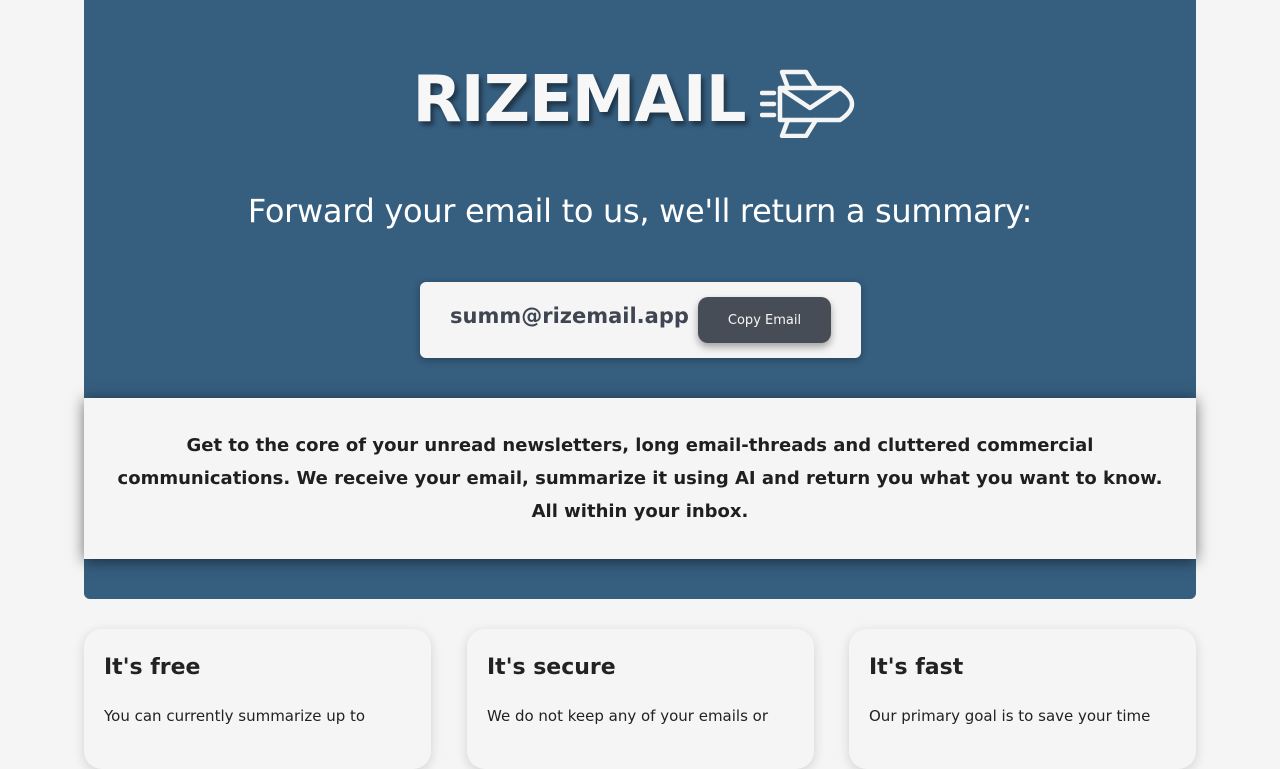  I want to click on feature-text: We do not keep any of your emails or, so click(628, 716).